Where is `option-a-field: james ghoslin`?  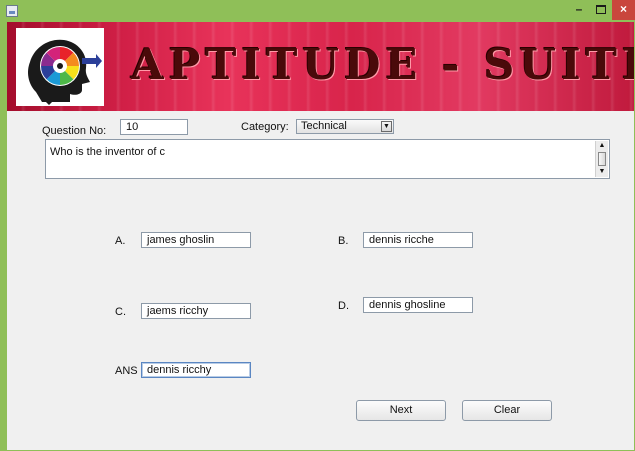 option-a-field: james ghoslin is located at coordinates (196, 240).